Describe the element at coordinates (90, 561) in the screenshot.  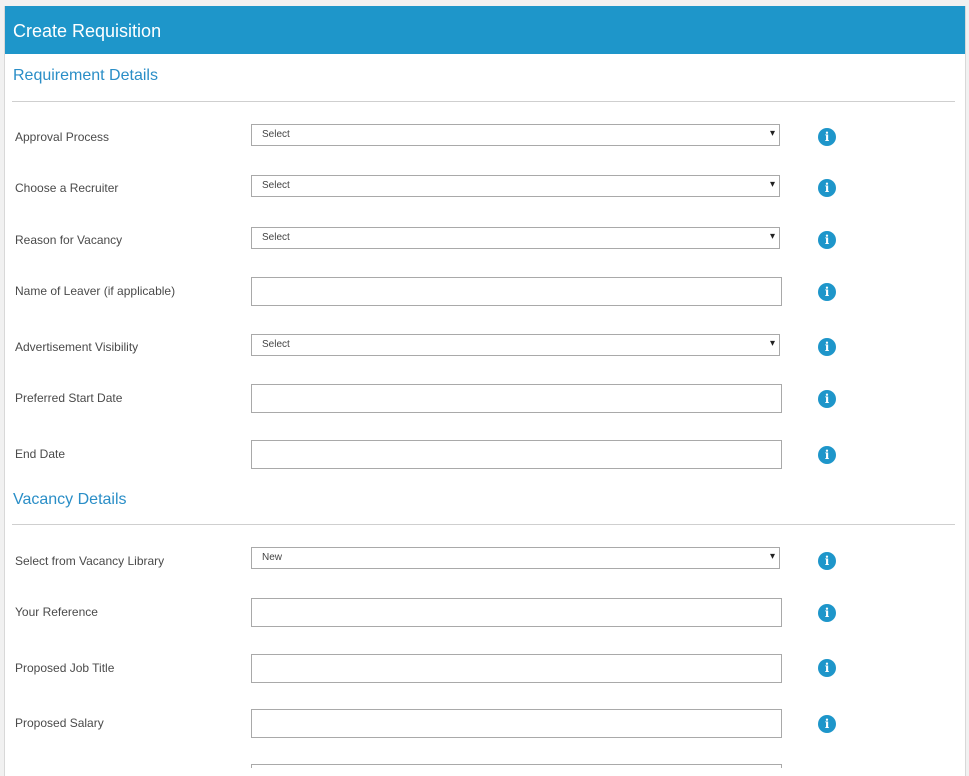
I see `vacancy-library-label: Select from Vacancy Library` at that location.